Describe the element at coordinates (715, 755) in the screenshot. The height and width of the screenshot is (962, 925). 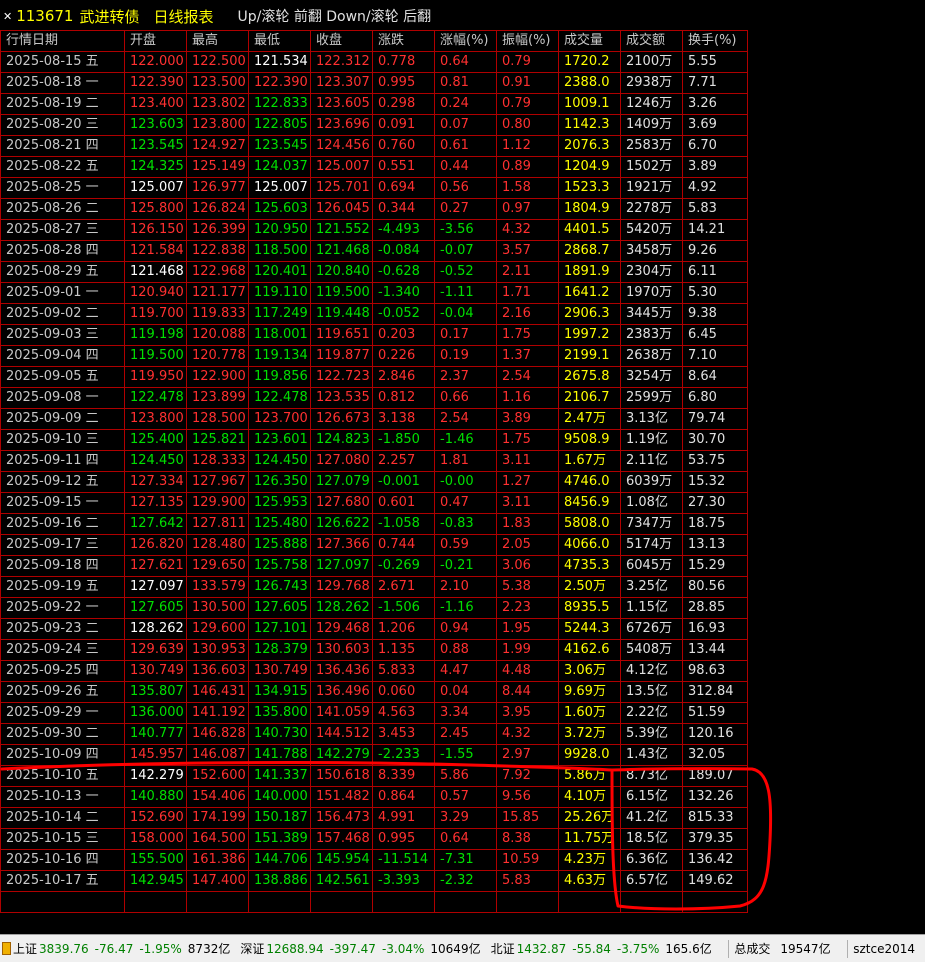
I see `turnover-rate-cell: 32.05` at that location.